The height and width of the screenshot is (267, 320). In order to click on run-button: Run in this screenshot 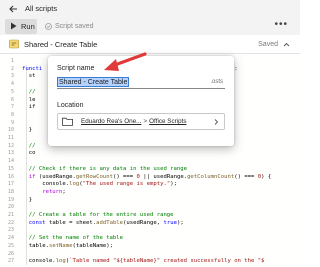, I will do `click(21, 26)`.